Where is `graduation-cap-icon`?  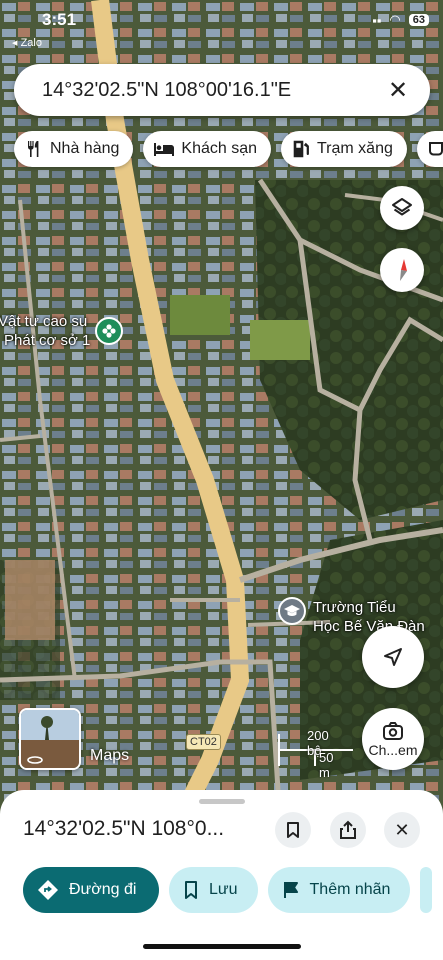 graduation-cap-icon is located at coordinates (292, 610).